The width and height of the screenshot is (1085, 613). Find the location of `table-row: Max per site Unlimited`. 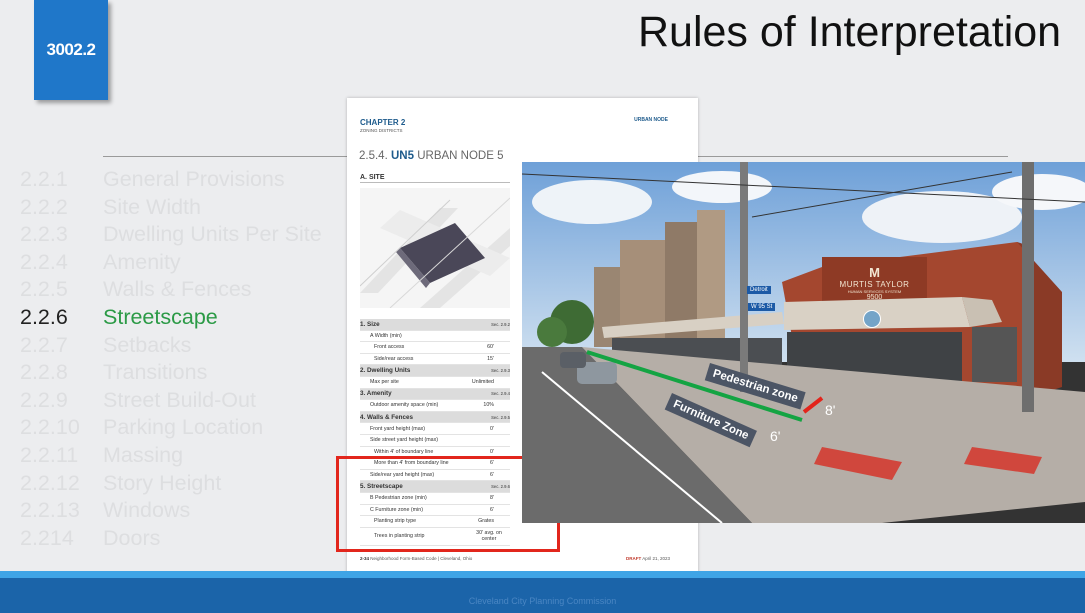

table-row: Max per site Unlimited is located at coordinates (435, 383).